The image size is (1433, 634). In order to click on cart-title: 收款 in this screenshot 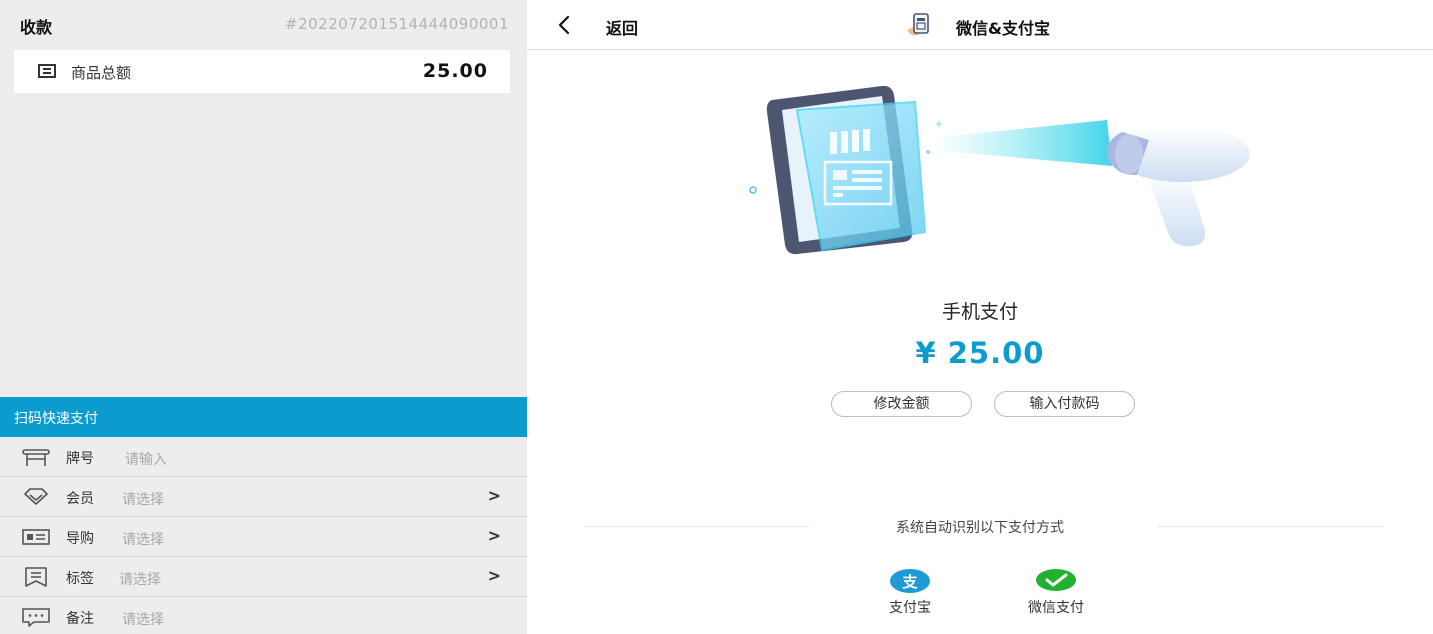, I will do `click(36, 27)`.